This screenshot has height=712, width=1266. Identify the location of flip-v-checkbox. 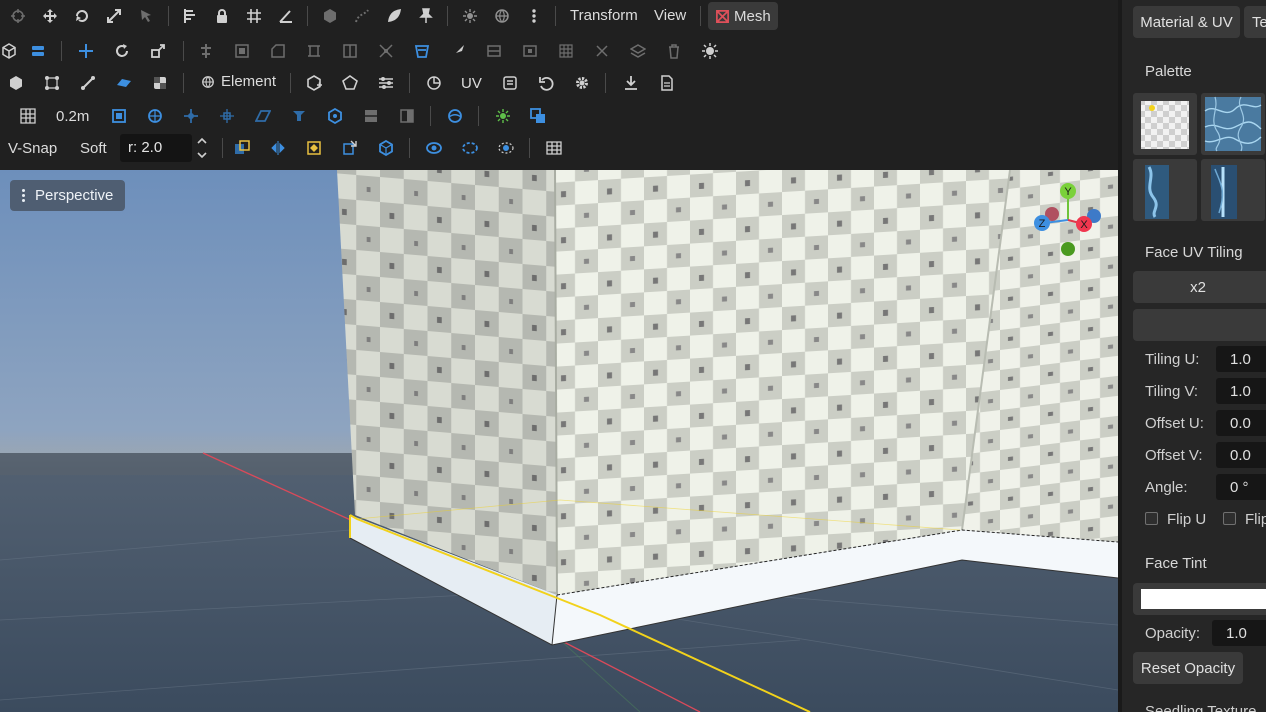
(1229, 518).